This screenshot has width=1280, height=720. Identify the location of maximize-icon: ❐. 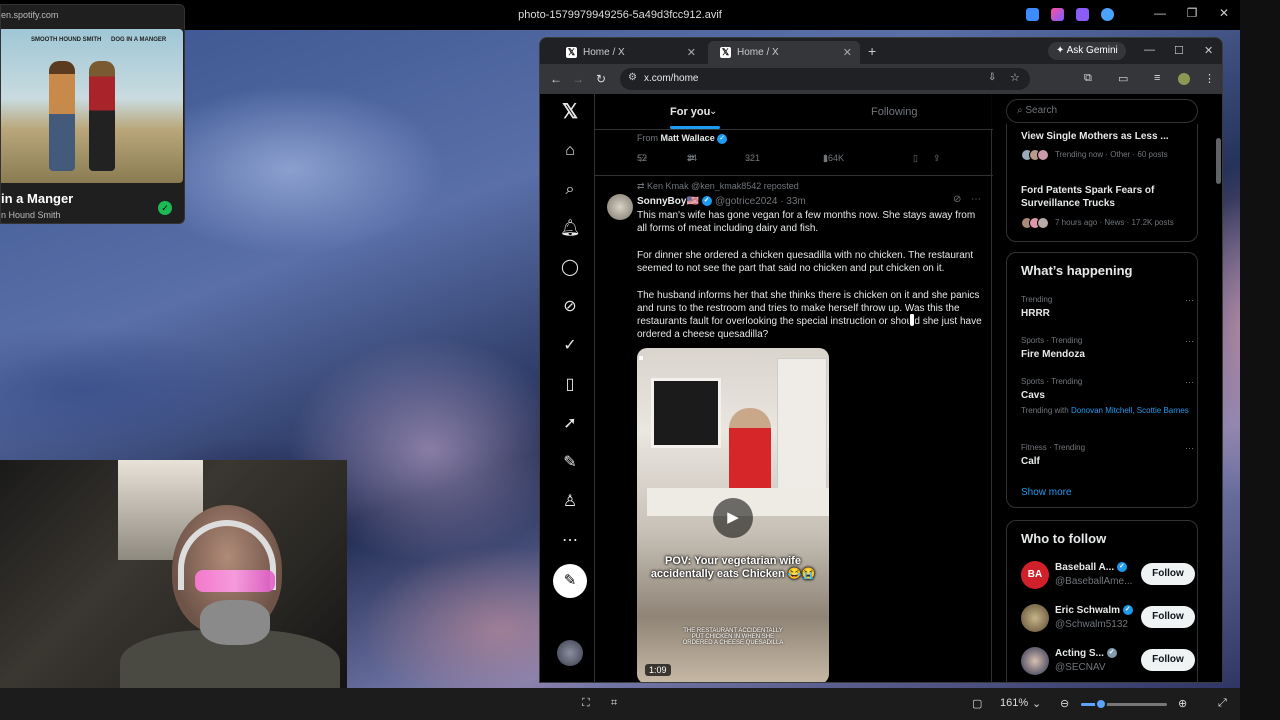
(1192, 13).